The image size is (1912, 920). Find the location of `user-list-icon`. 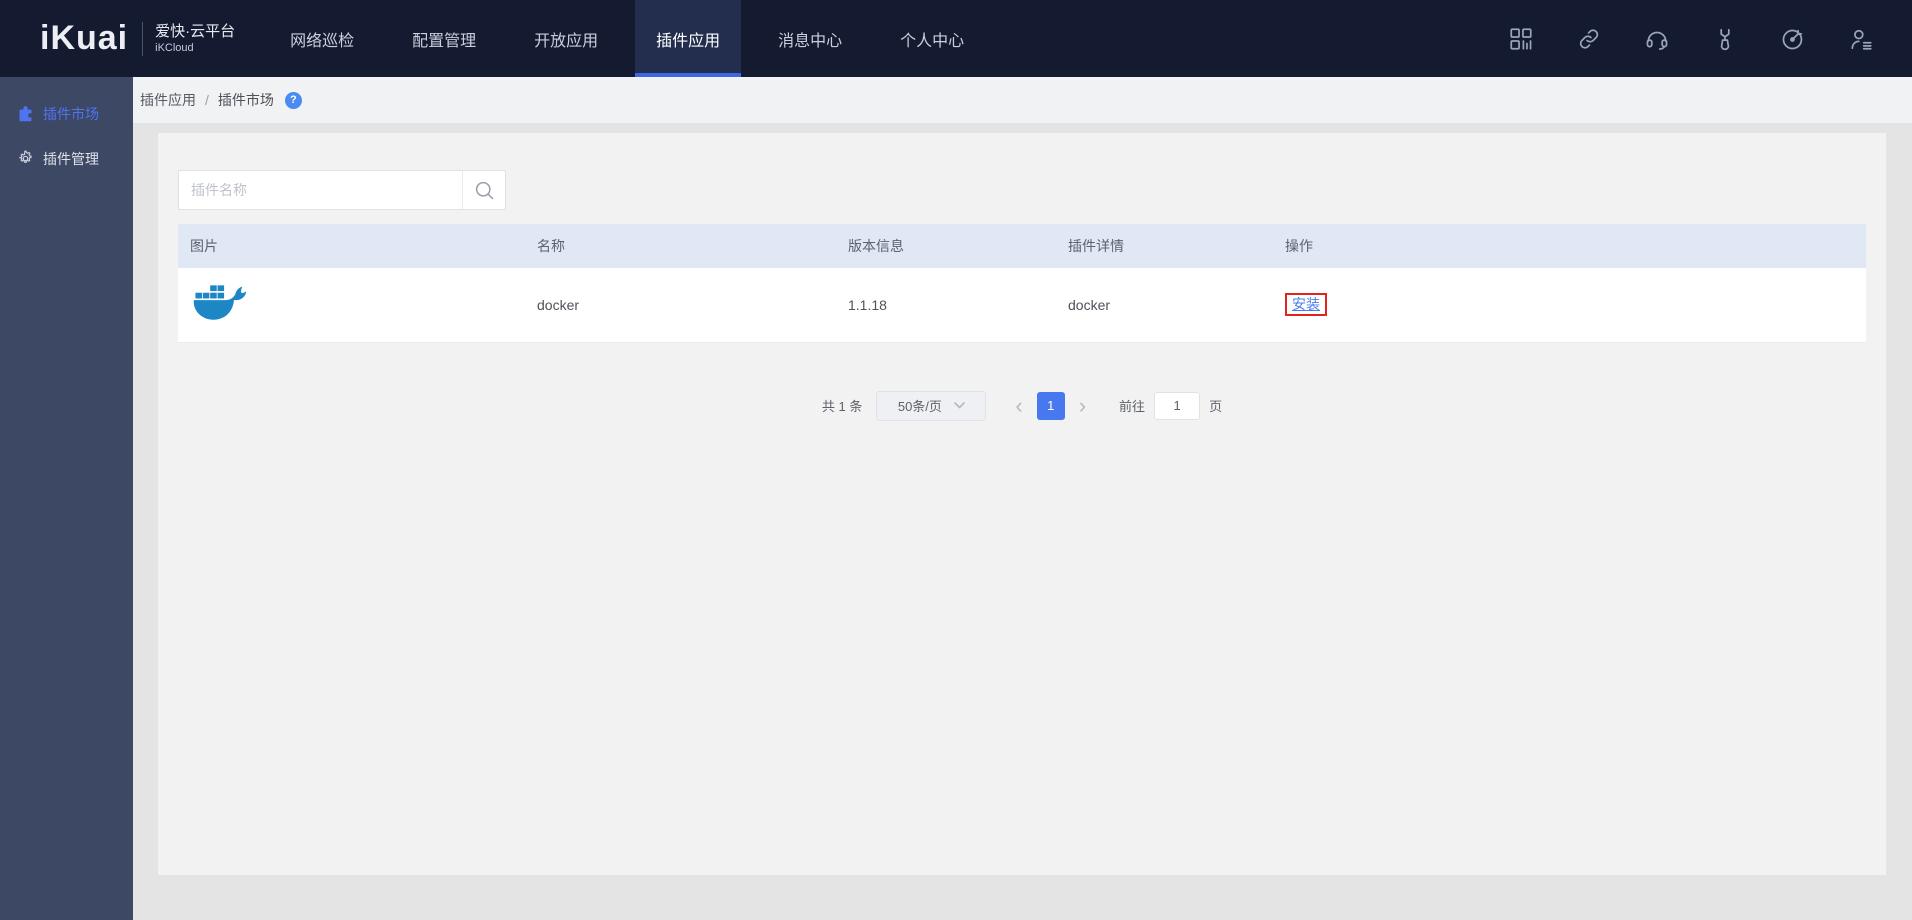

user-list-icon is located at coordinates (1861, 39).